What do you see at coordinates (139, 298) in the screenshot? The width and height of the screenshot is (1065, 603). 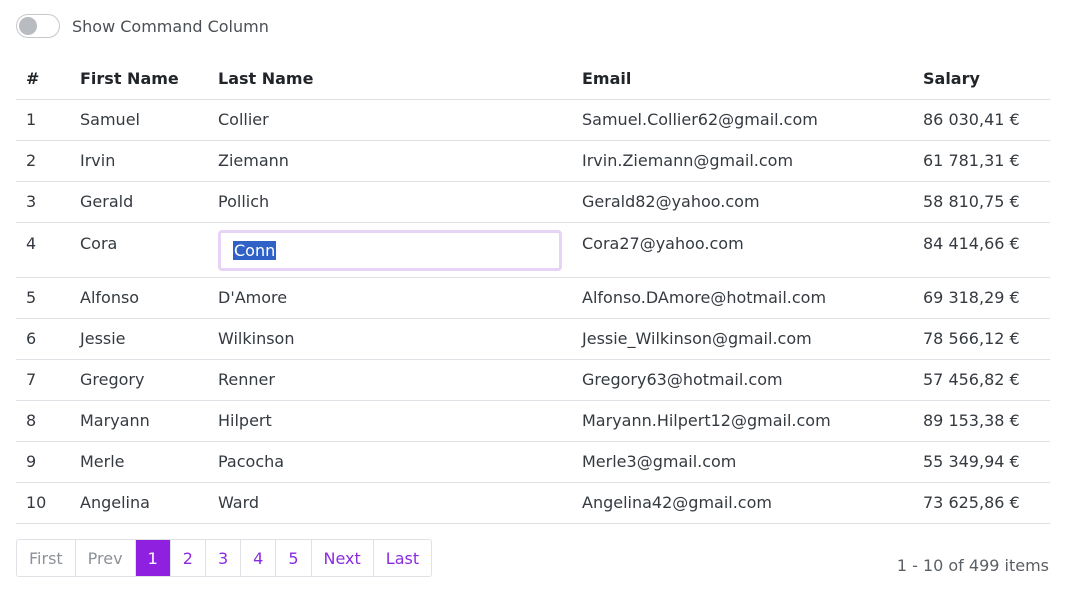 I see `cell-first-name: Alfonso` at bounding box center [139, 298].